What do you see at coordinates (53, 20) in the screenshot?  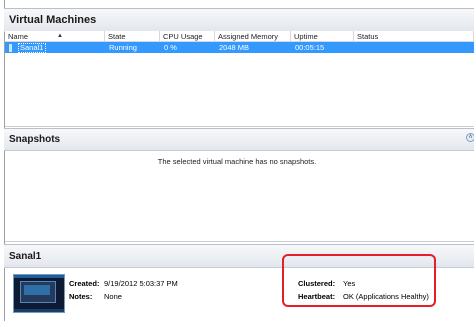 I see `virtual-machines-title: Virtual Machines` at bounding box center [53, 20].